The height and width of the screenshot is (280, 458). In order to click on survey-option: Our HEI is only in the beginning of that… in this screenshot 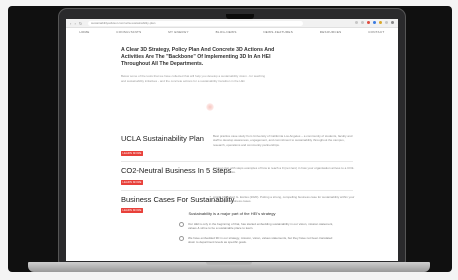, I will do `click(258, 226)`.